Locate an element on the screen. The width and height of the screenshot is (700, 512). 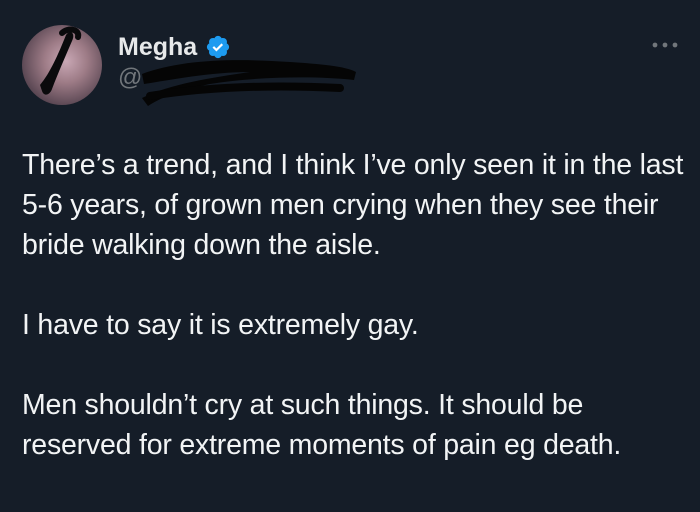
author-handle-row: @ is located at coordinates (130, 78).